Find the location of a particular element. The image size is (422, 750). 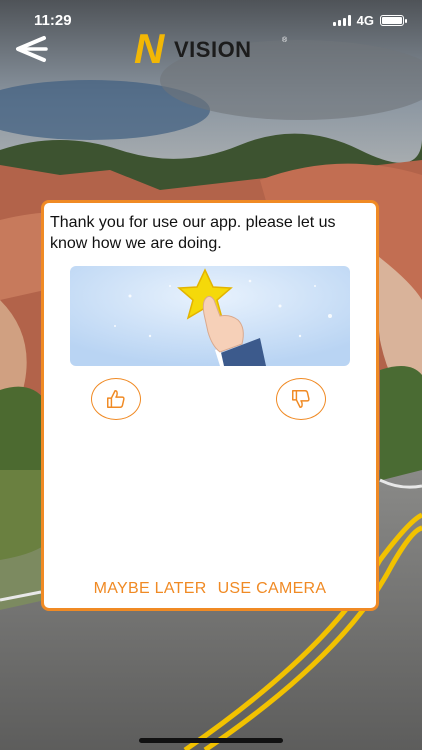

logo-word: VISION is located at coordinates (213, 49).